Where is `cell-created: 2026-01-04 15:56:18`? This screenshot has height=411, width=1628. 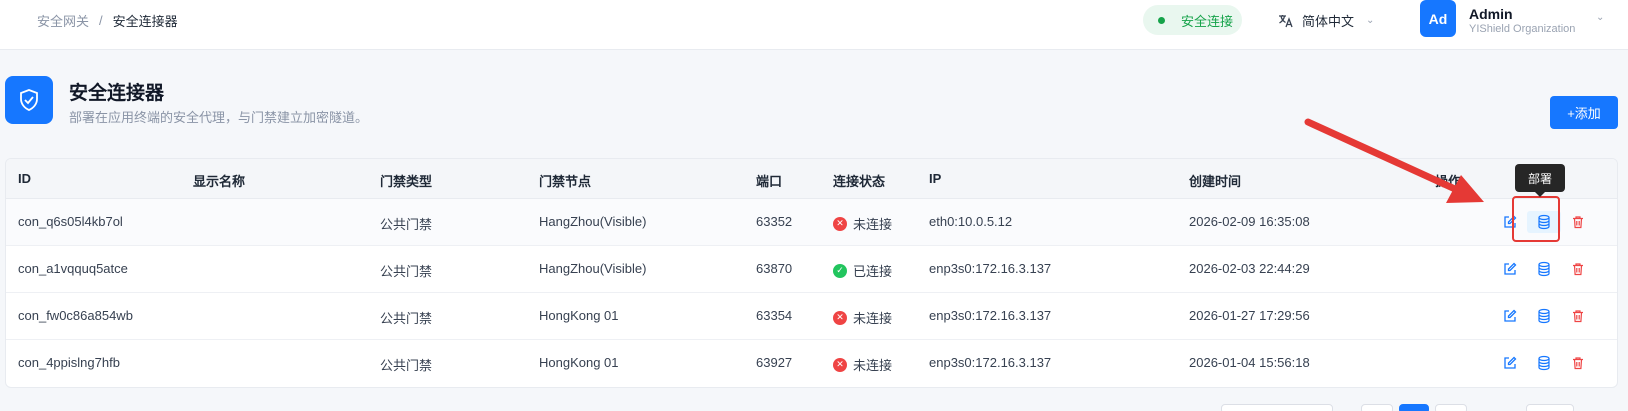
cell-created: 2026-01-04 15:56:18 is located at coordinates (1249, 362).